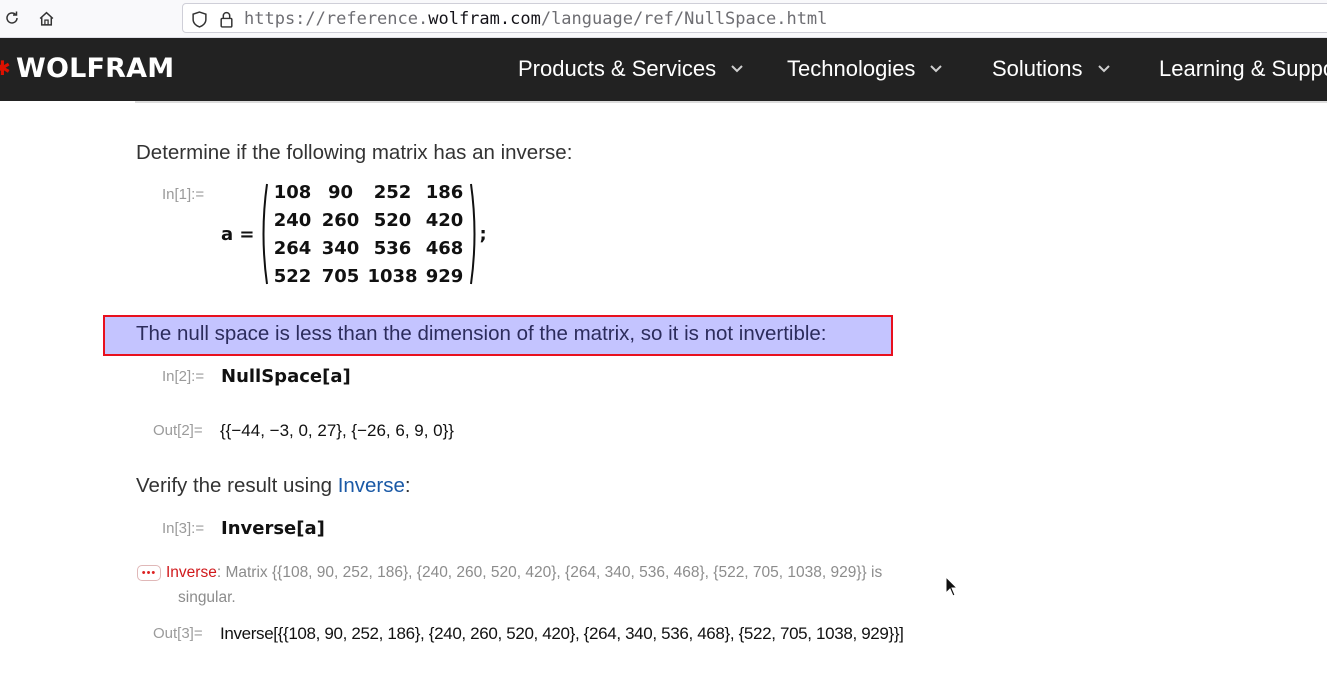  Describe the element at coordinates (340, 220) in the screenshot. I see `matrix-cell: 260` at that location.